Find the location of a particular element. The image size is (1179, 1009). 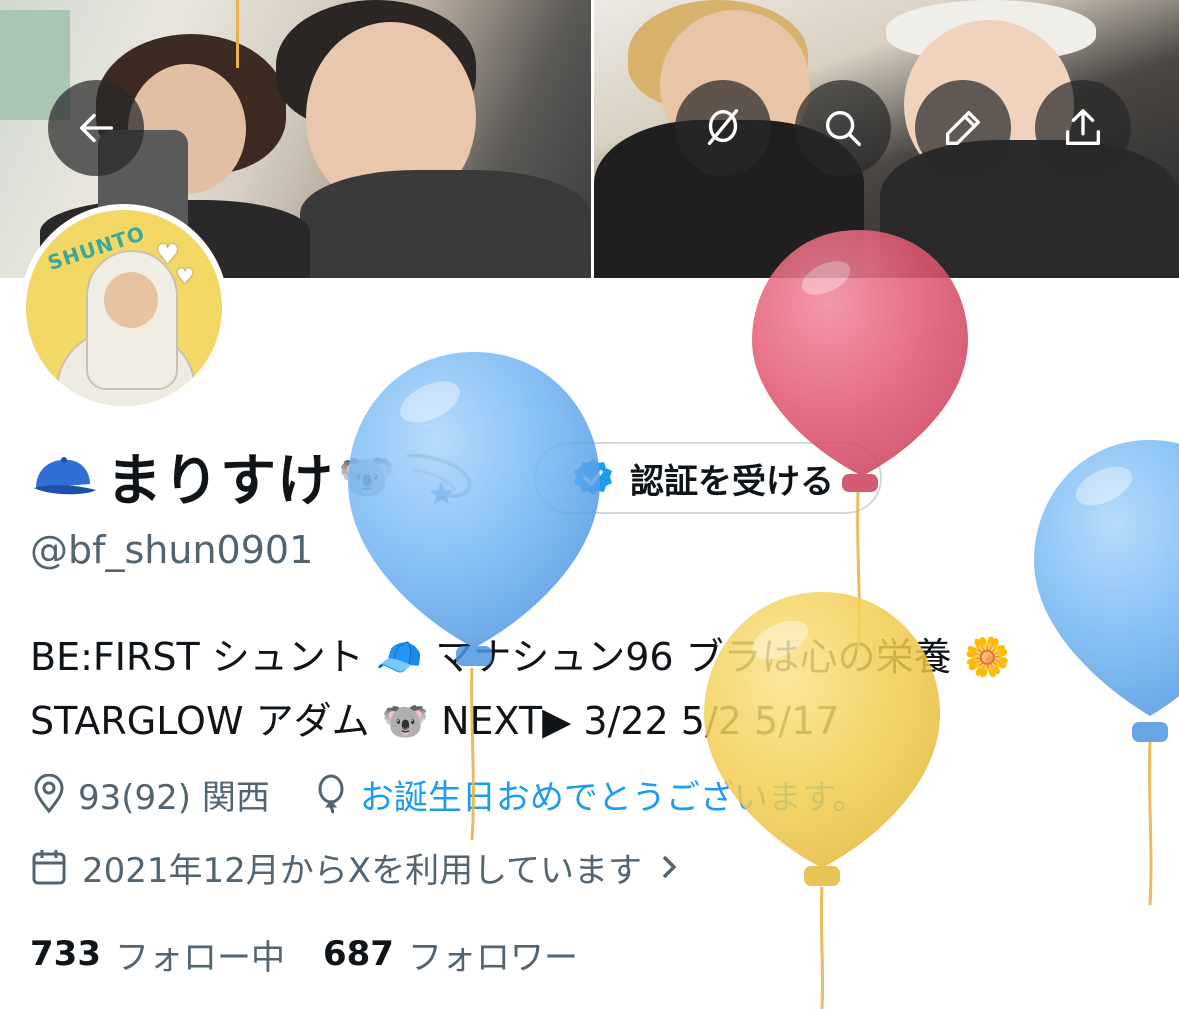

followers-label: フォロワー is located at coordinates (493, 954).